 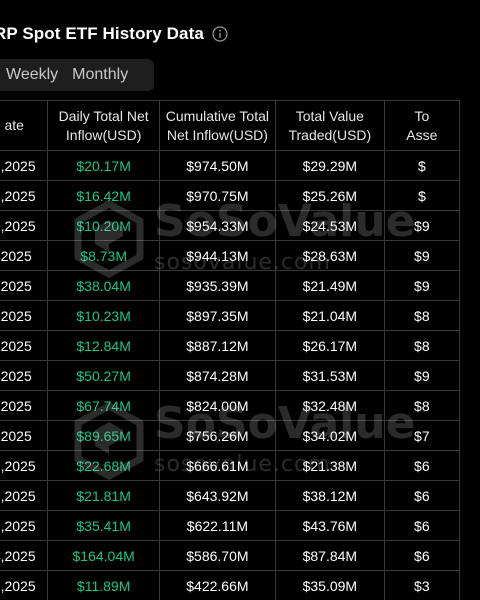 I want to click on table-row: ,2025 $8.73M $944.13M $28.63M $9, so click(x=230, y=255).